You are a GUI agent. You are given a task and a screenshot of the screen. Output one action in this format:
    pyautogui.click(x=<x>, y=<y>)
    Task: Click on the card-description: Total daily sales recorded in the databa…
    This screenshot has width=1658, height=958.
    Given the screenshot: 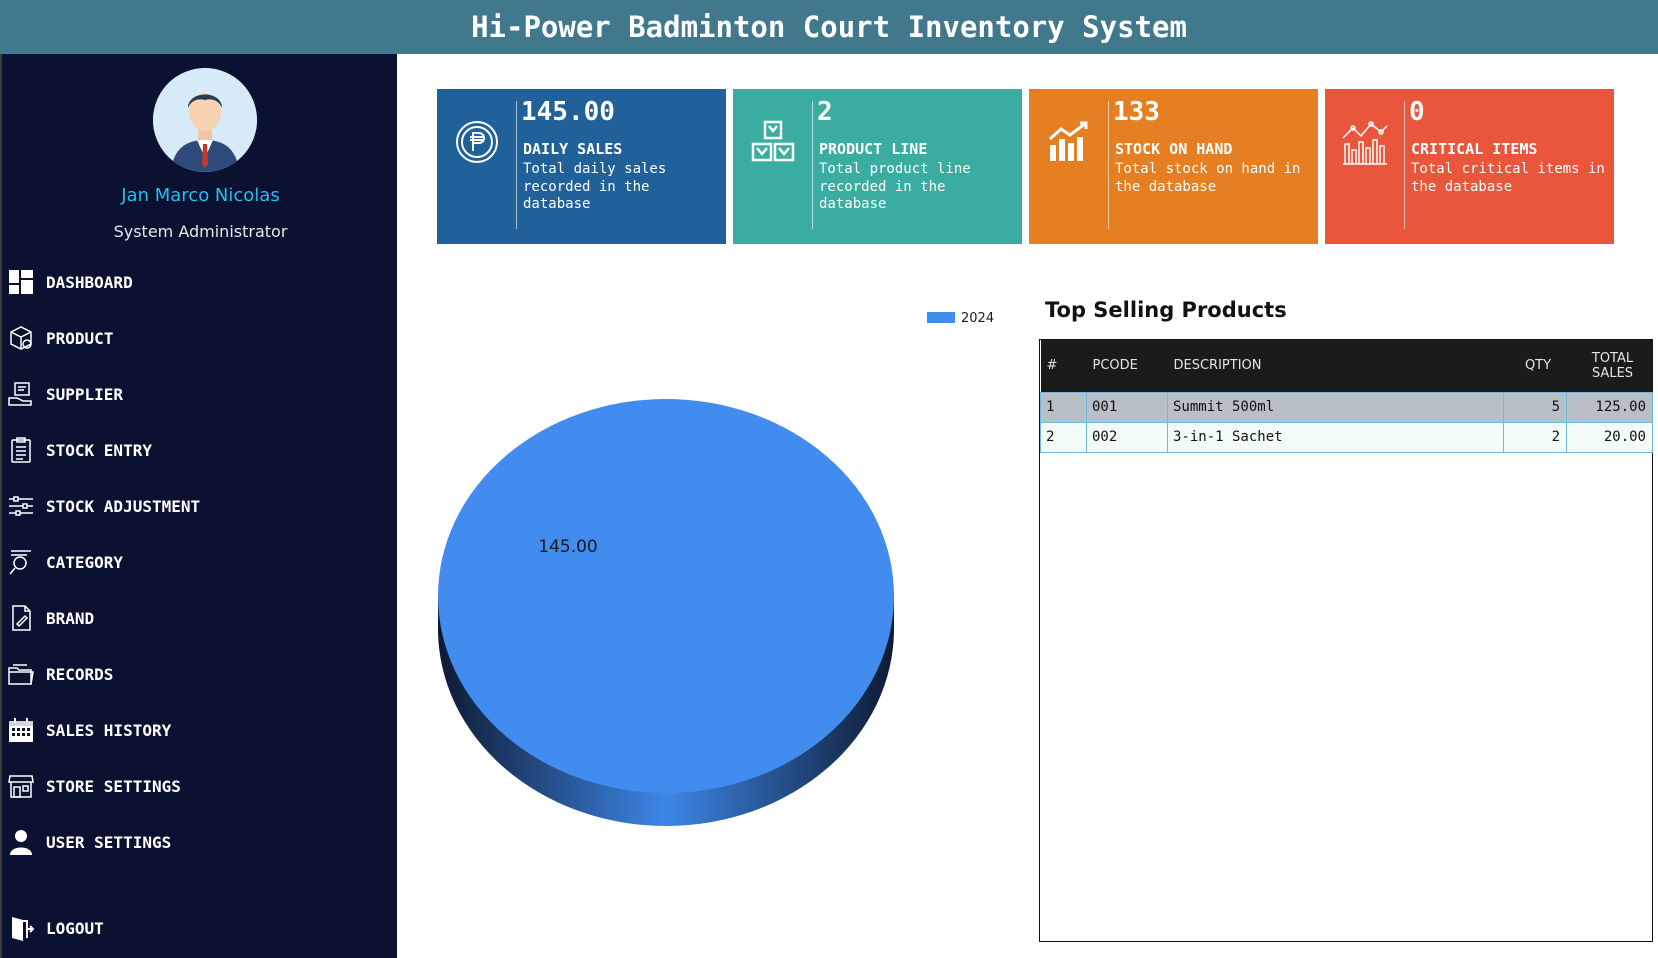 What is the action you would take?
    pyautogui.click(x=595, y=186)
    